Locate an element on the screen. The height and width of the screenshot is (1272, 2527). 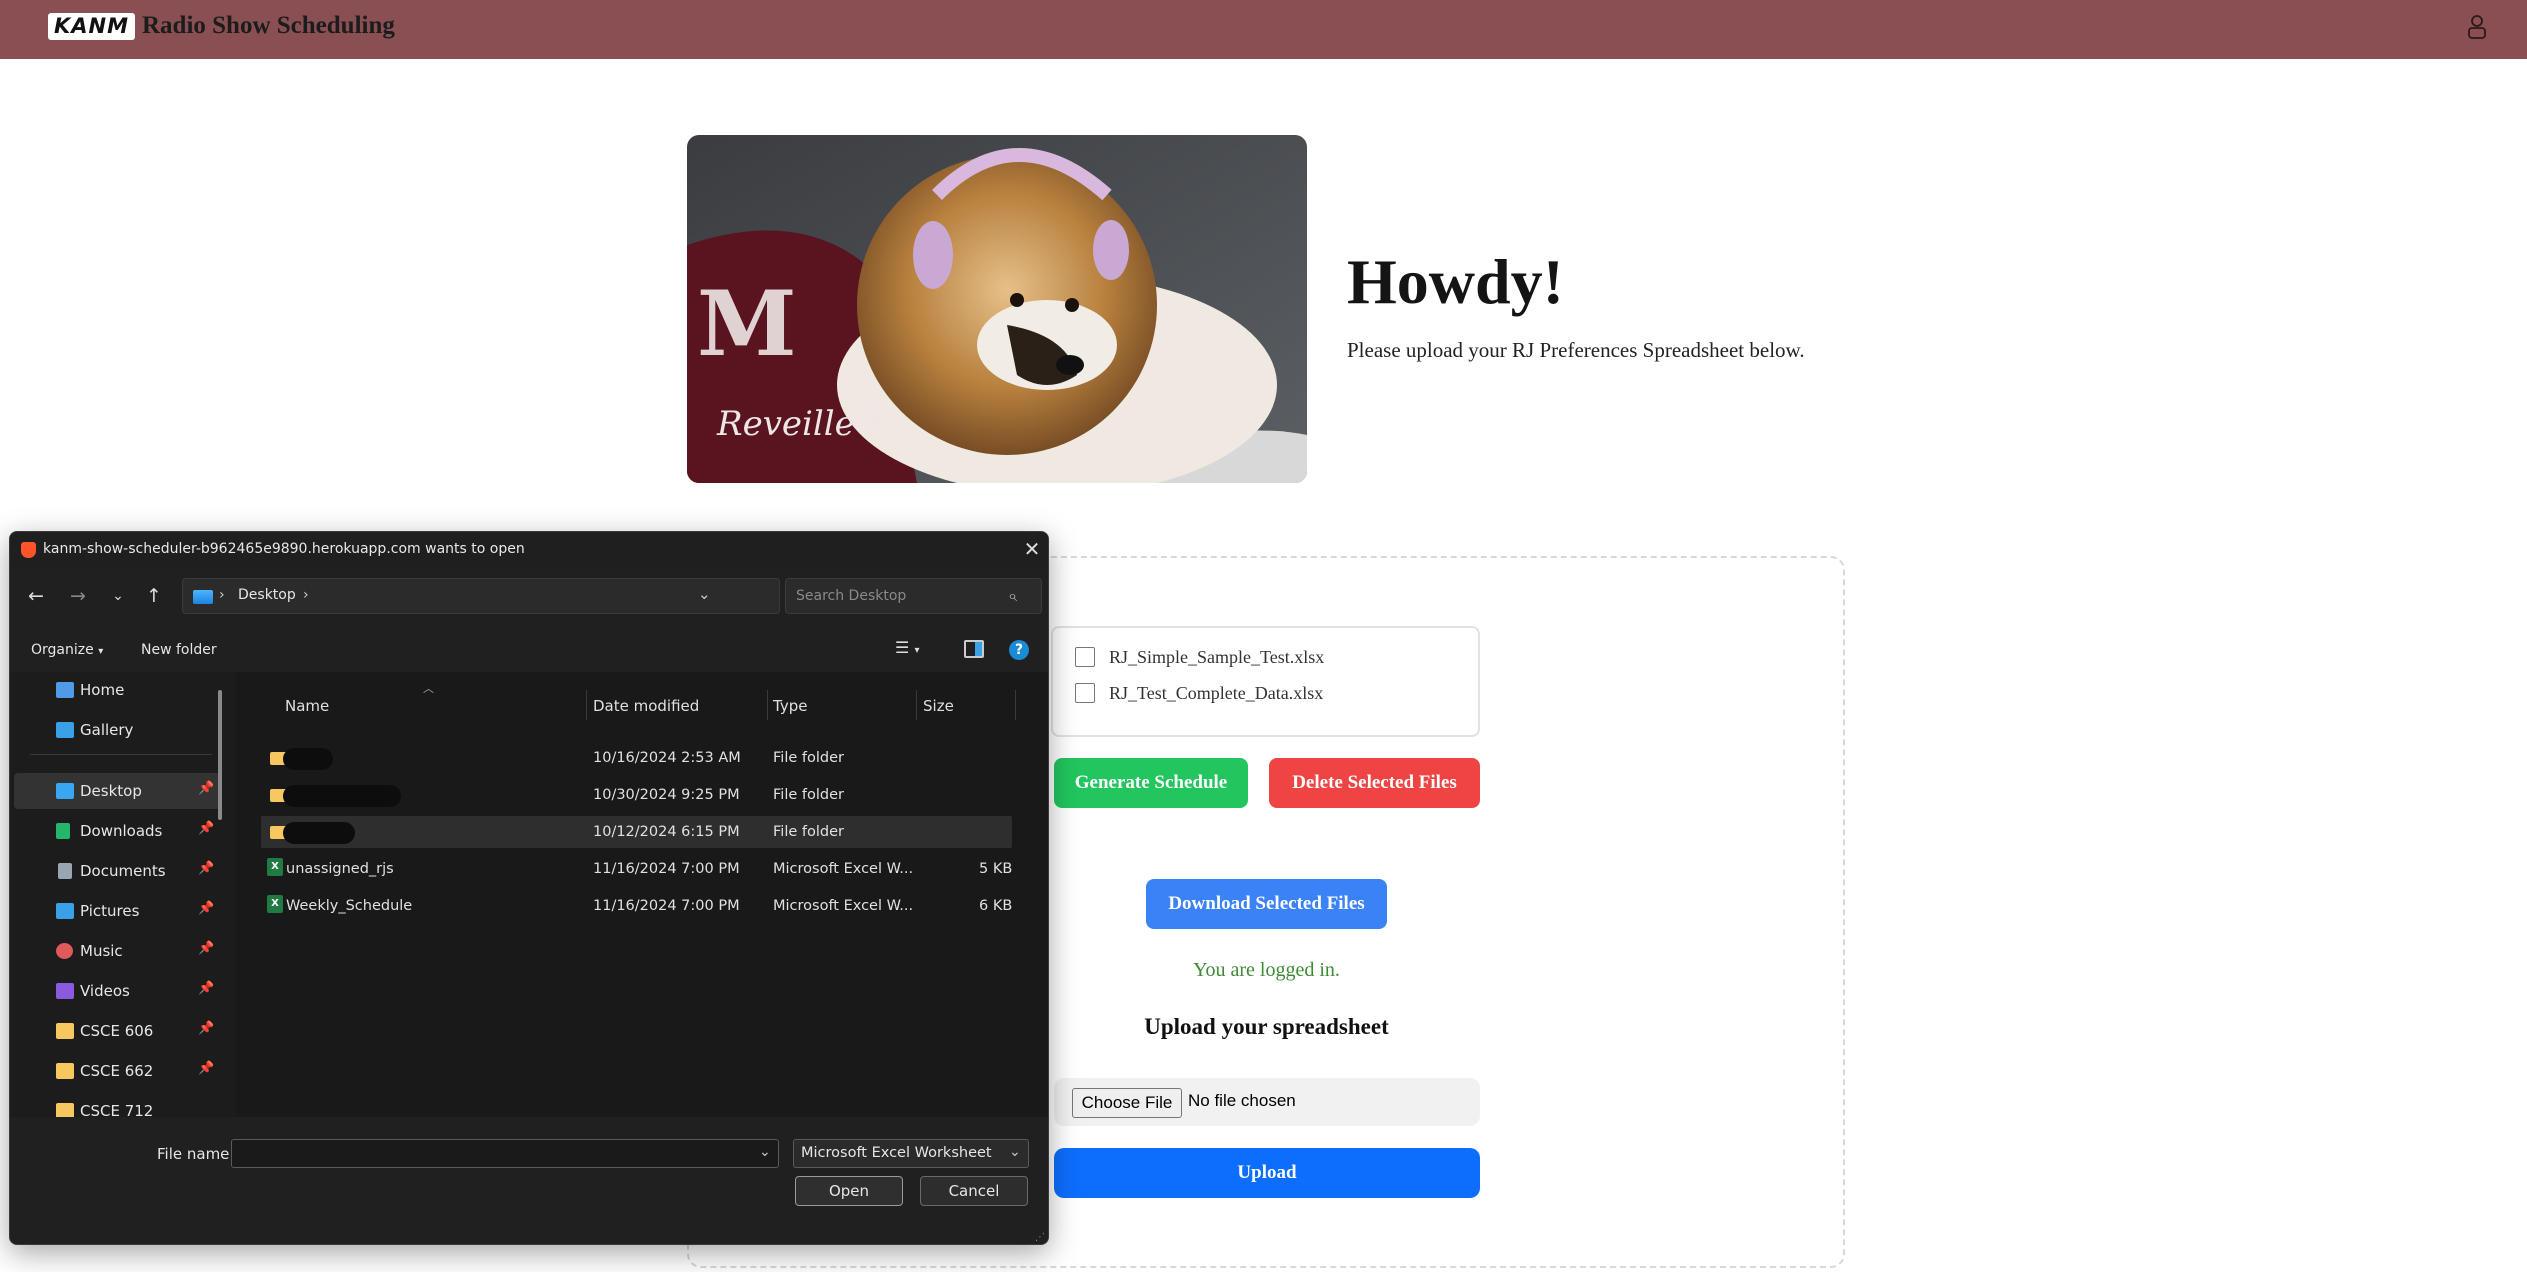
delete-selected-files-button: Delete Selected Files is located at coordinates (1374, 783).